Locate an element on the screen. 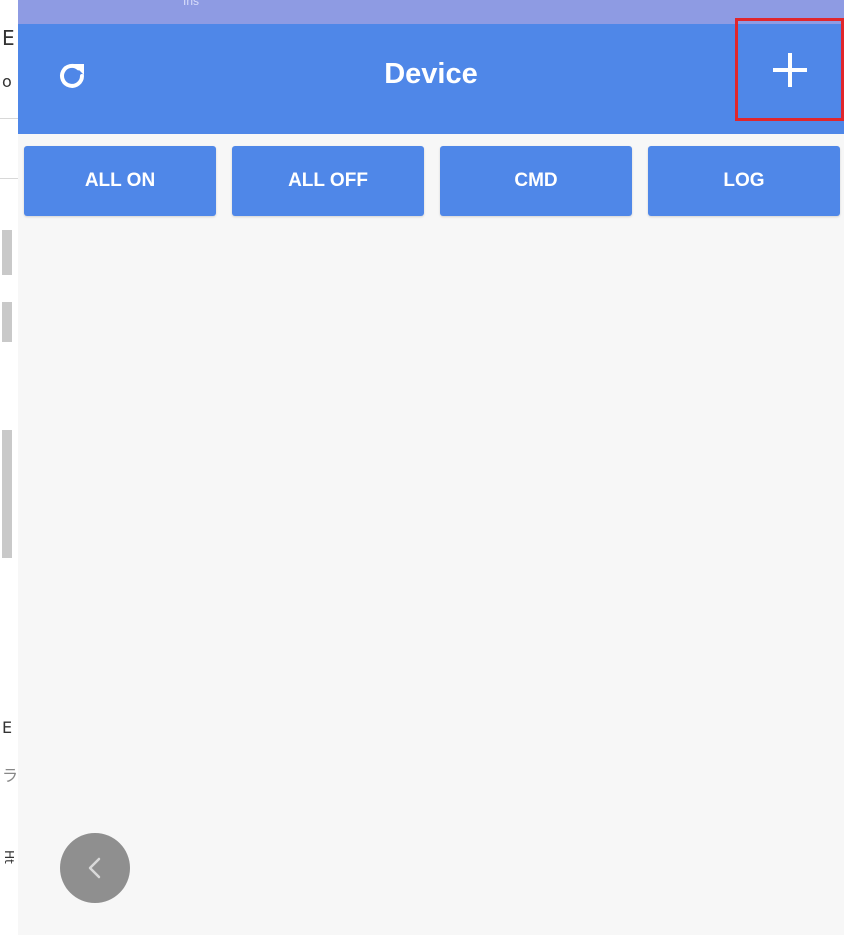 The width and height of the screenshot is (844, 935). page-title: Device is located at coordinates (431, 74).